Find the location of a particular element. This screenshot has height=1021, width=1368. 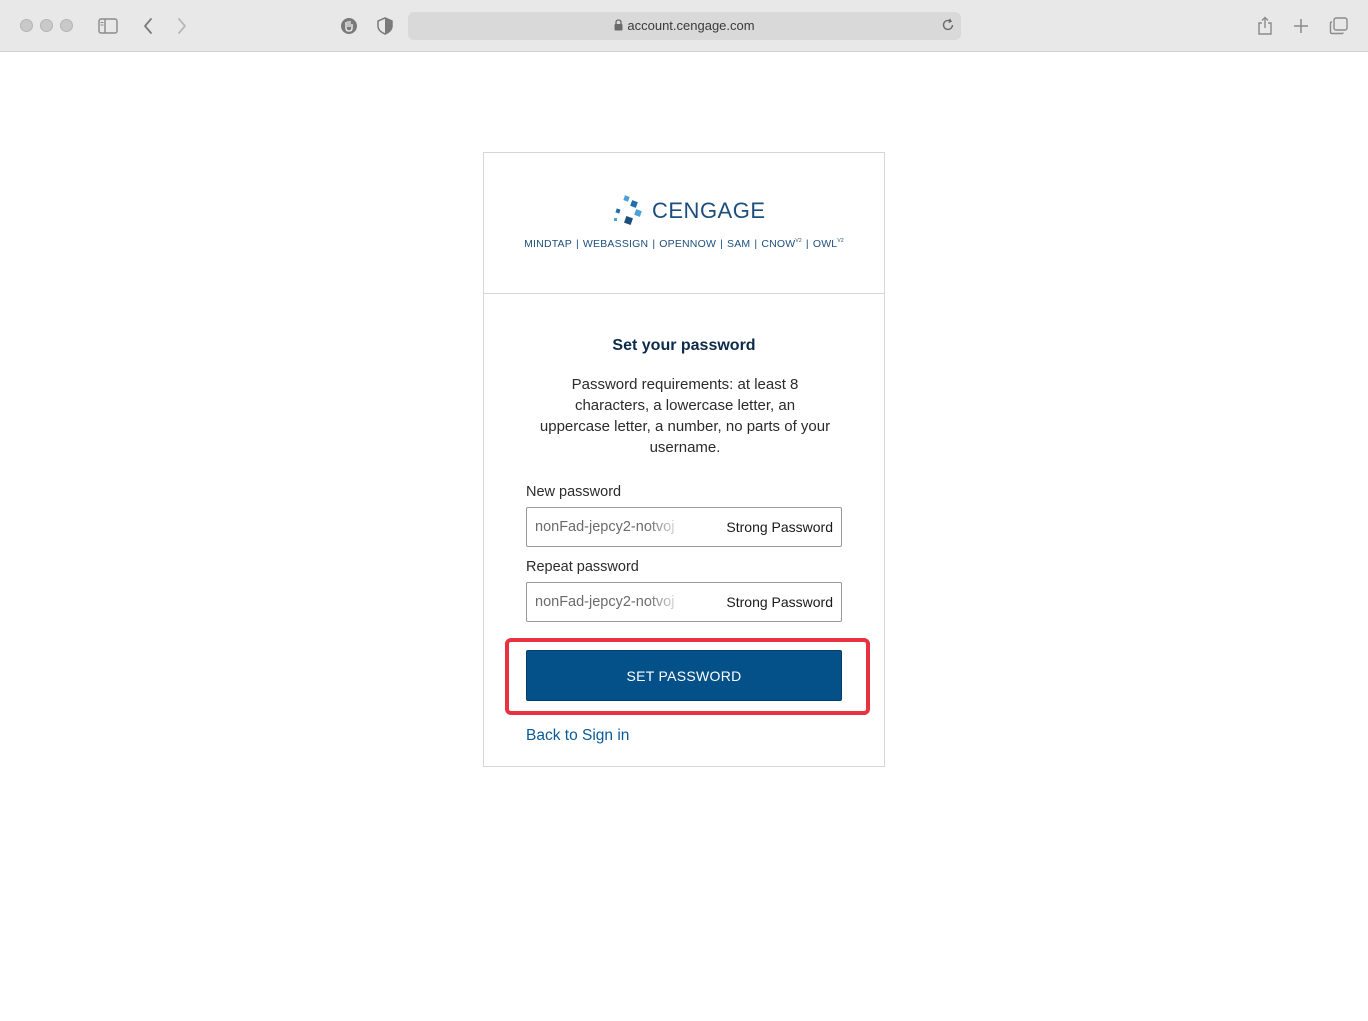

browser-toolbar: account.cengage.com is located at coordinates (684, 26).